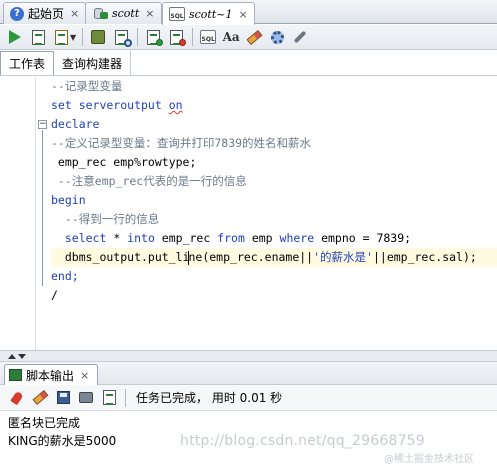 This screenshot has height=464, width=497. What do you see at coordinates (121, 37) in the screenshot?
I see `autotrace-button` at bounding box center [121, 37].